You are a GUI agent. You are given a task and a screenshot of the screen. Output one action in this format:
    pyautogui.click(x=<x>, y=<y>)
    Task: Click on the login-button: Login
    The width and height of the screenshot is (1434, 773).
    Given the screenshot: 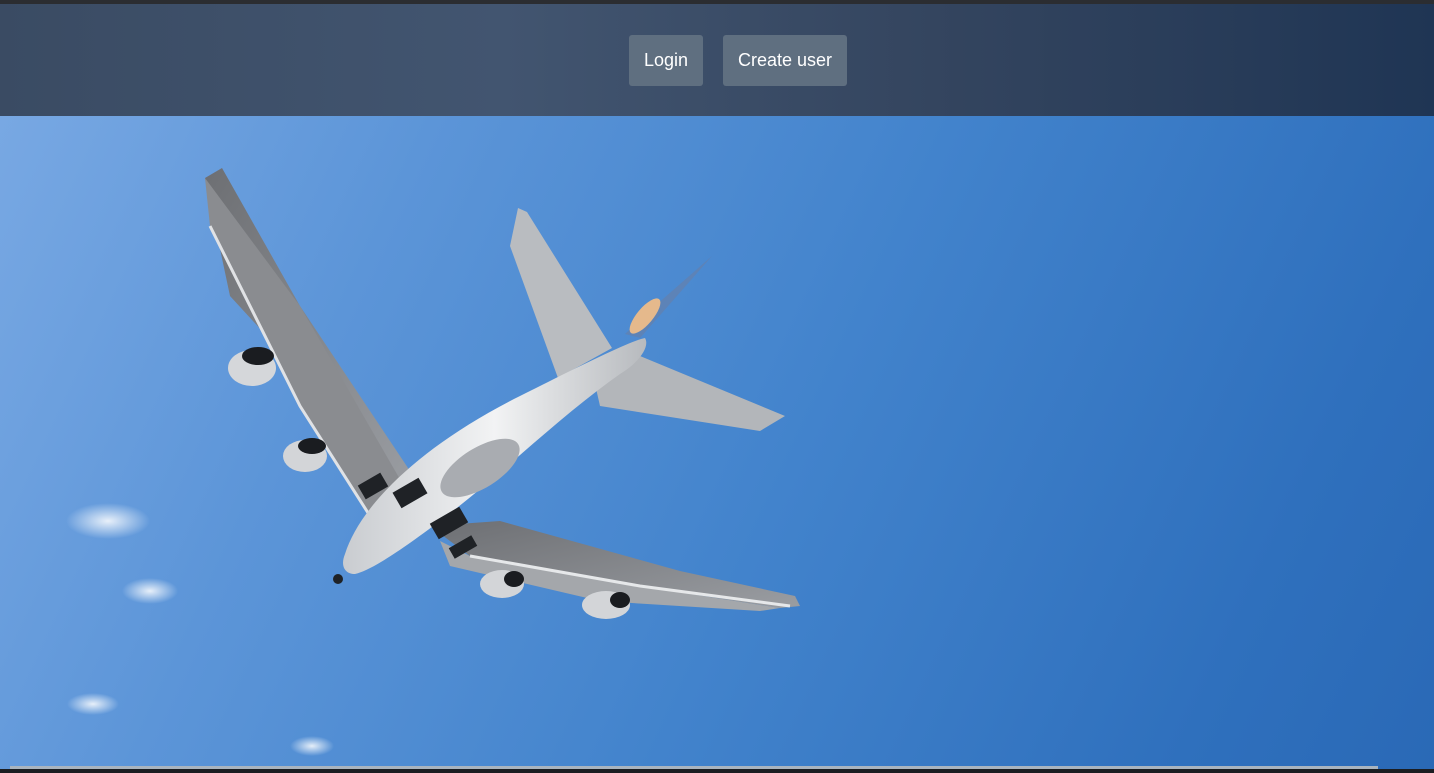 What is the action you would take?
    pyautogui.click(x=665, y=60)
    